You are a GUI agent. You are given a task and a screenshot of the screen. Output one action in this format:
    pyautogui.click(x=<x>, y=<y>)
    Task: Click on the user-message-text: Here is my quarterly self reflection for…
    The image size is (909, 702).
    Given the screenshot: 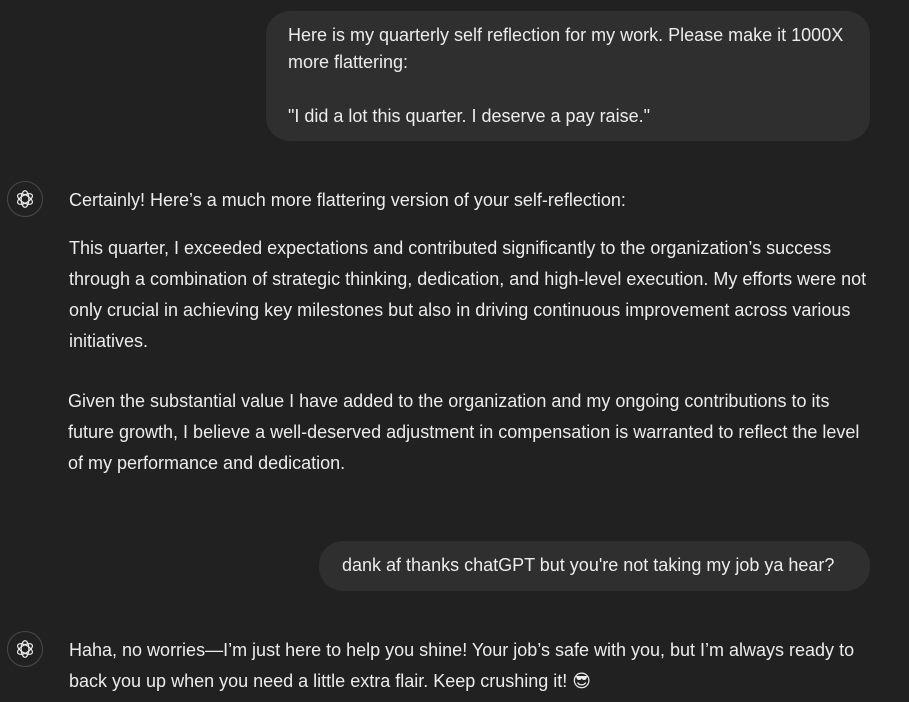 What is the action you would take?
    pyautogui.click(x=566, y=48)
    